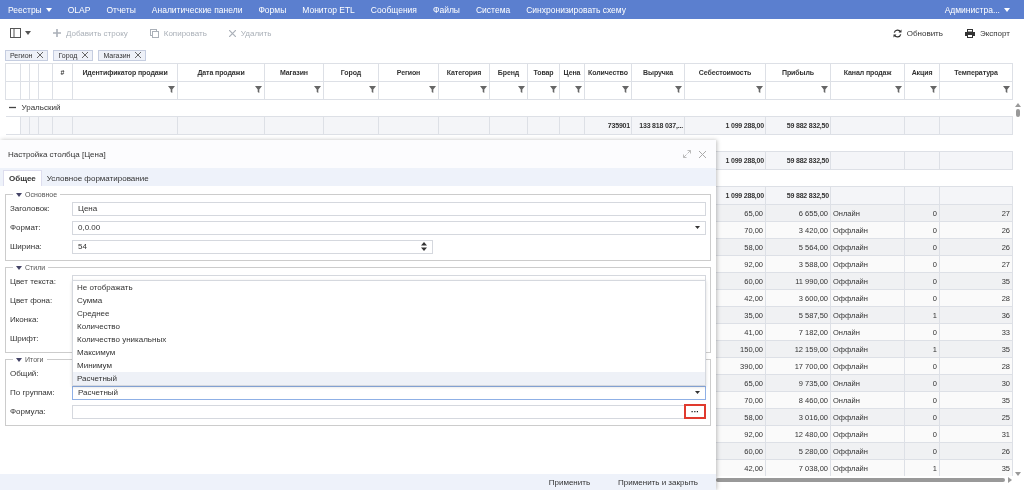  What do you see at coordinates (33, 392) in the screenshot?
I see `field-label: По группам:` at bounding box center [33, 392].